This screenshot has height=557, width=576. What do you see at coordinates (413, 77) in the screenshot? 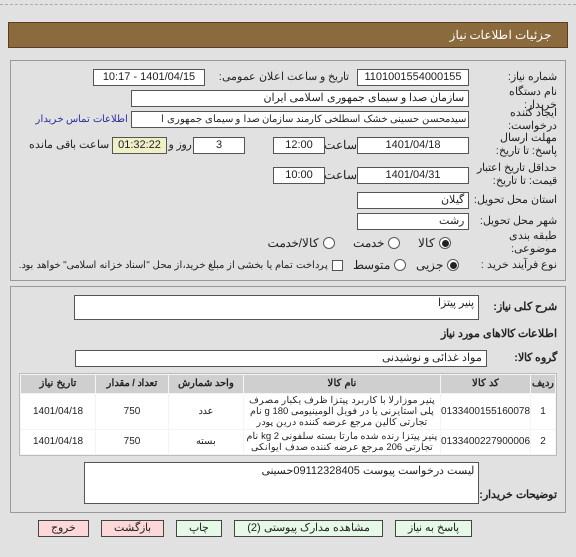
I see `need-number-field: 1101001554000155` at bounding box center [413, 77].